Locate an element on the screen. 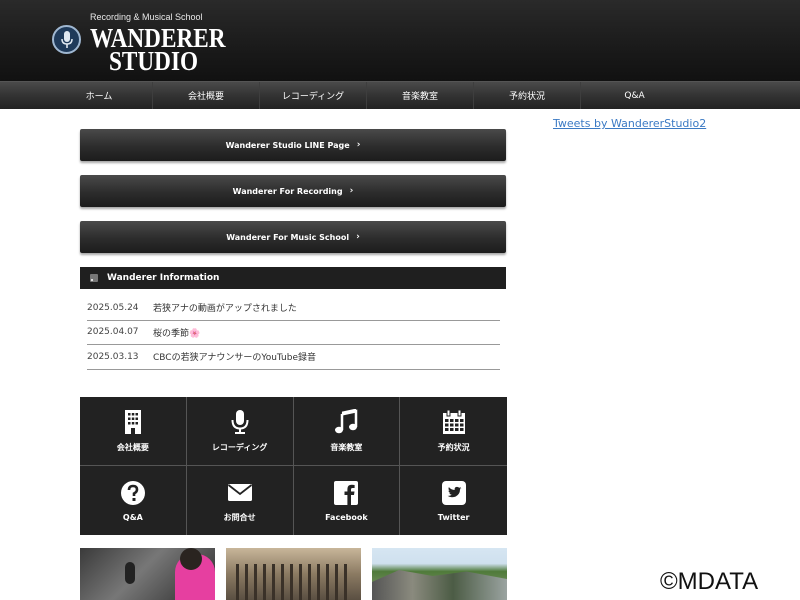 This screenshot has height=600, width=800. news-date: 2025.03.13 is located at coordinates (113, 356).